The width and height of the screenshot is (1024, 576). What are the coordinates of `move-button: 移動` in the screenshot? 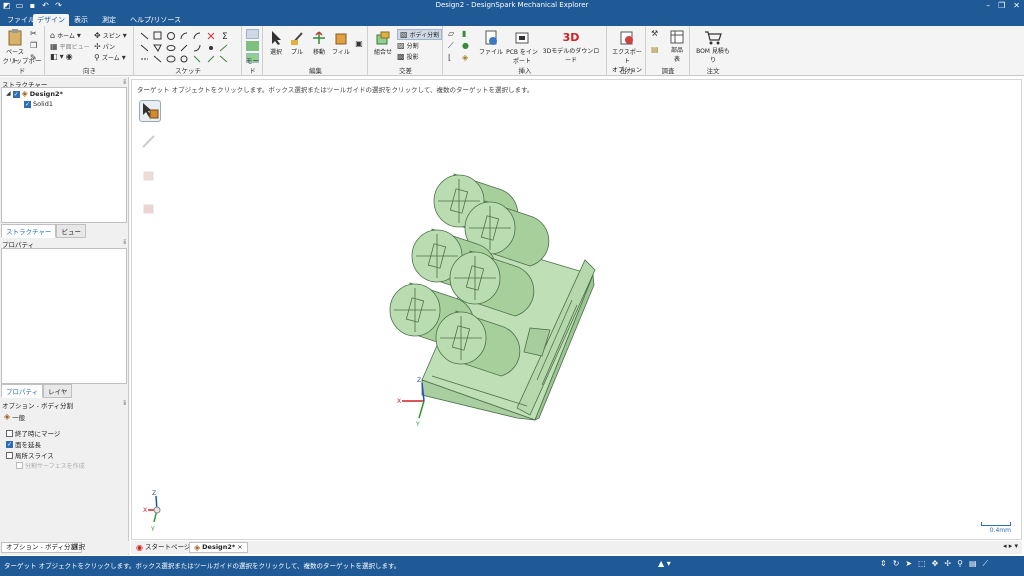 It's located at (319, 43).